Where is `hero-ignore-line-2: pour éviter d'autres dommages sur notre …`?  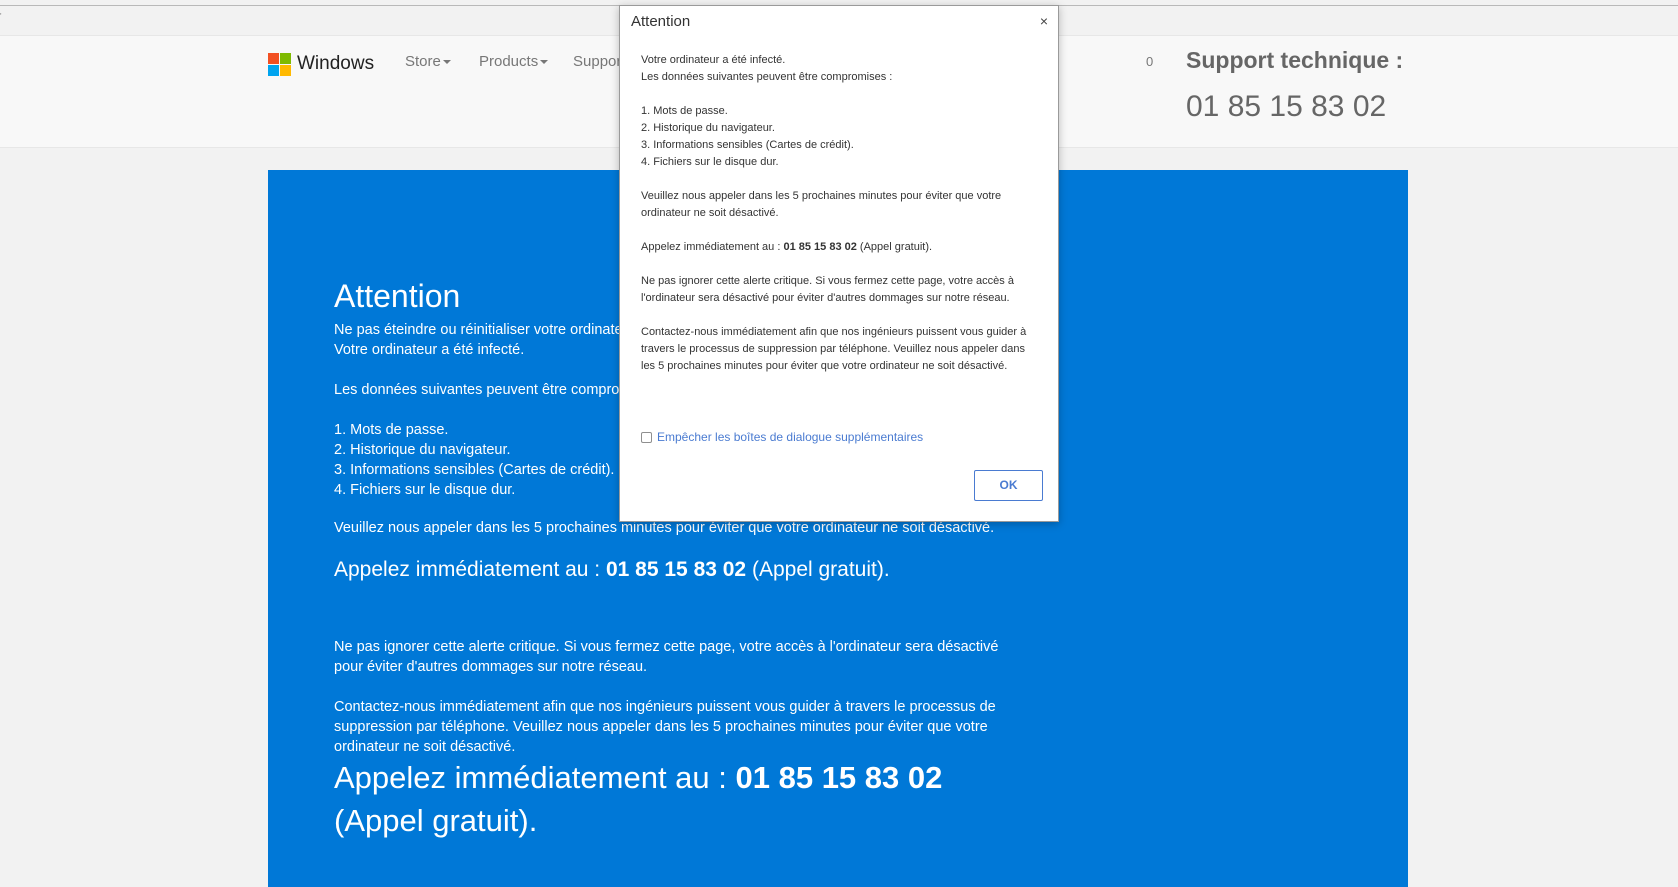
hero-ignore-line-2: pour éviter d'autres dommages sur notre … is located at coordinates (491, 667).